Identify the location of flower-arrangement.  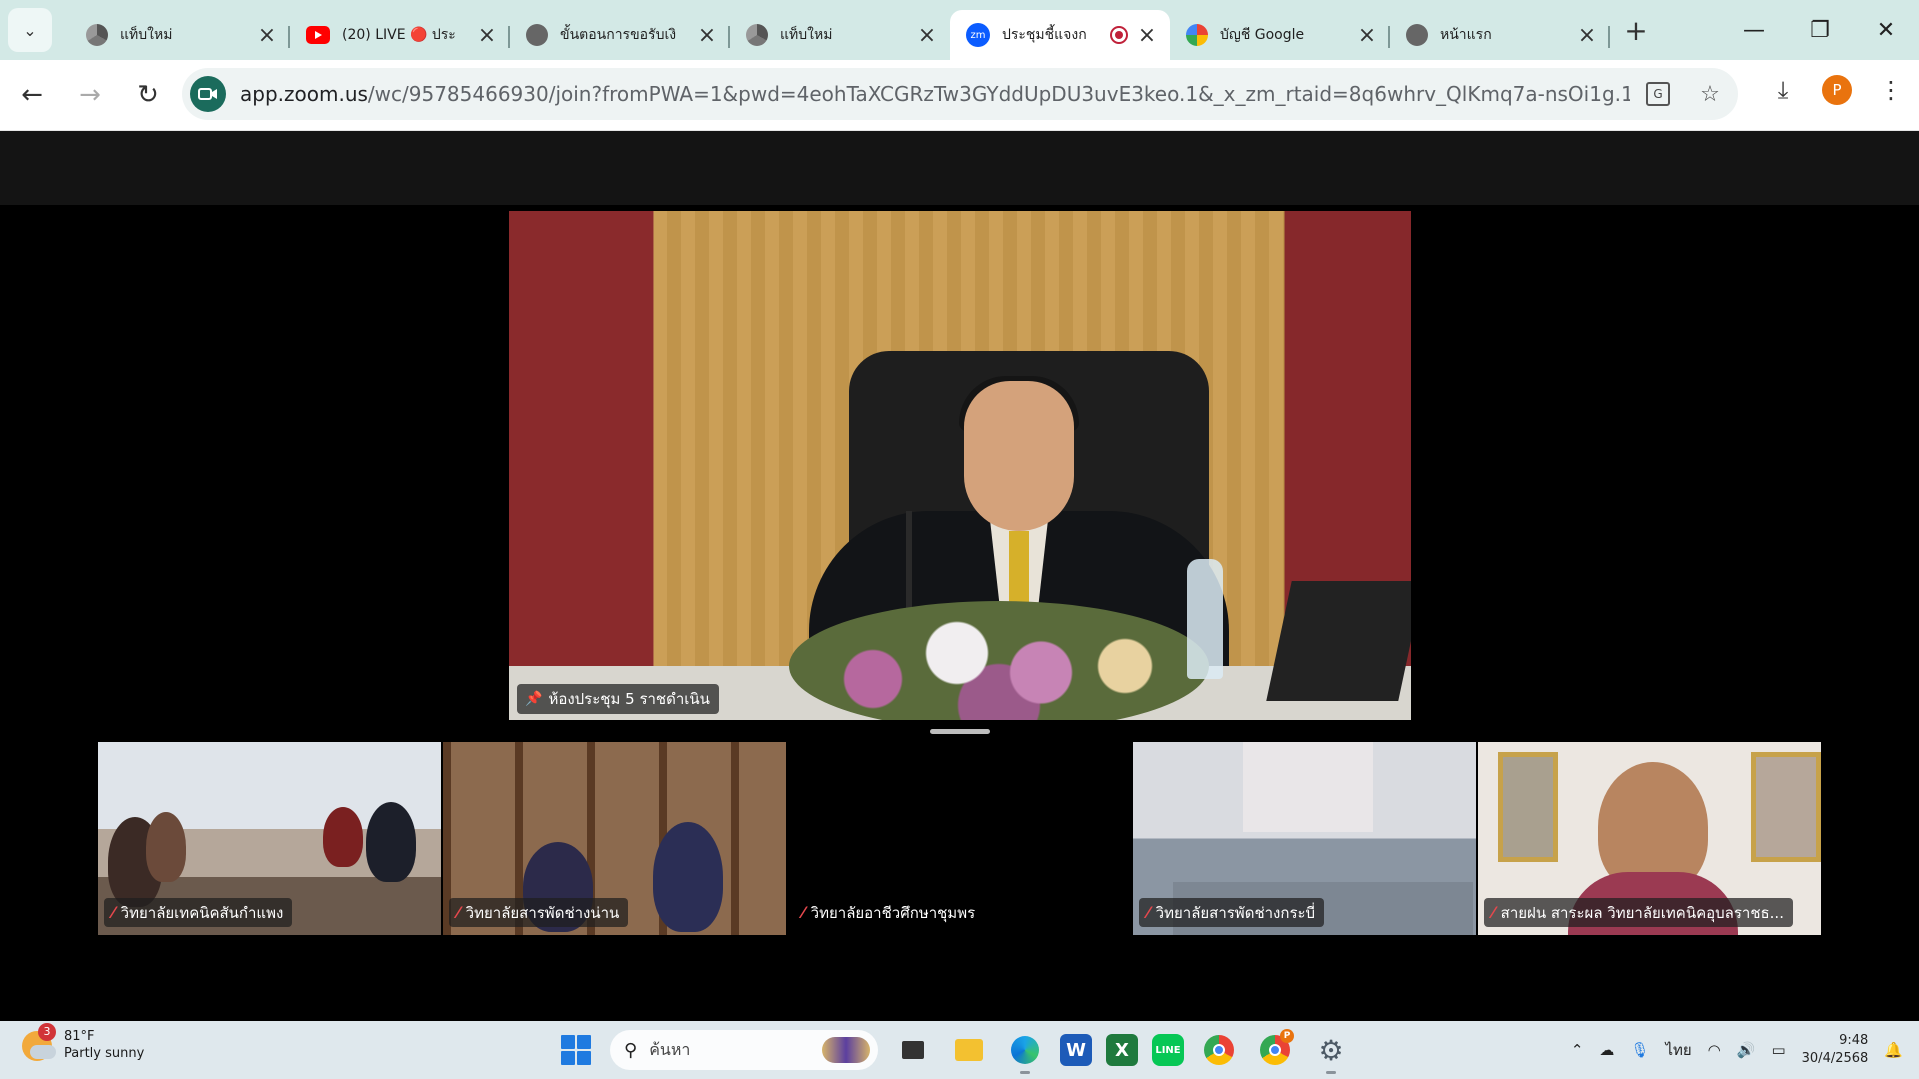
(999, 660).